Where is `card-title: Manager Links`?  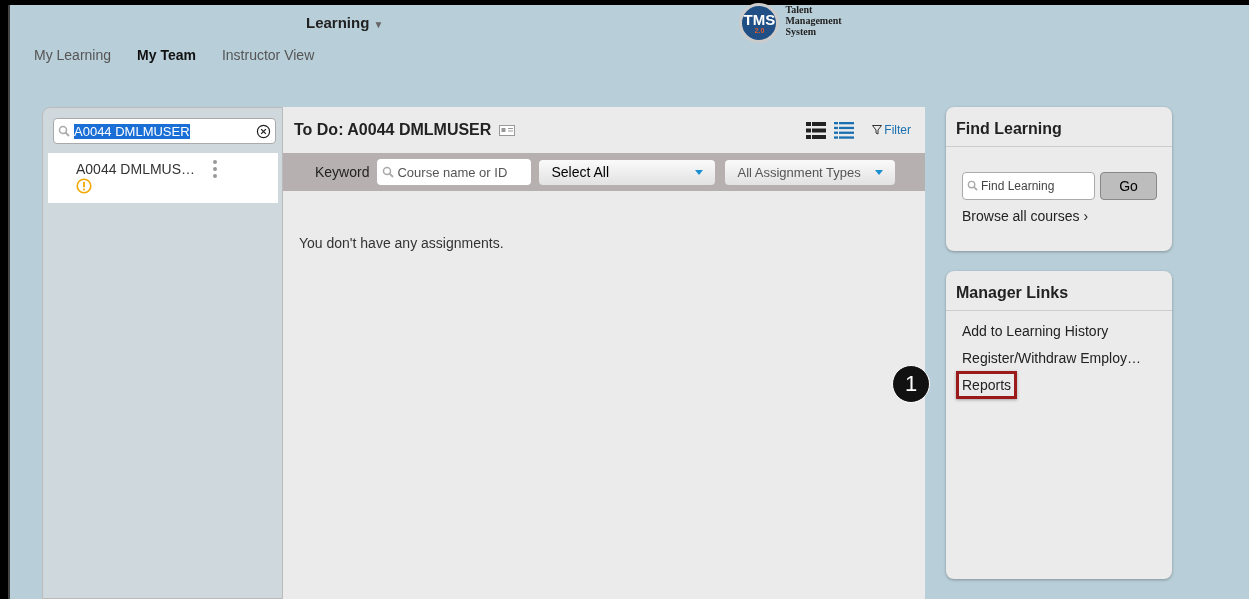 card-title: Manager Links is located at coordinates (1059, 291).